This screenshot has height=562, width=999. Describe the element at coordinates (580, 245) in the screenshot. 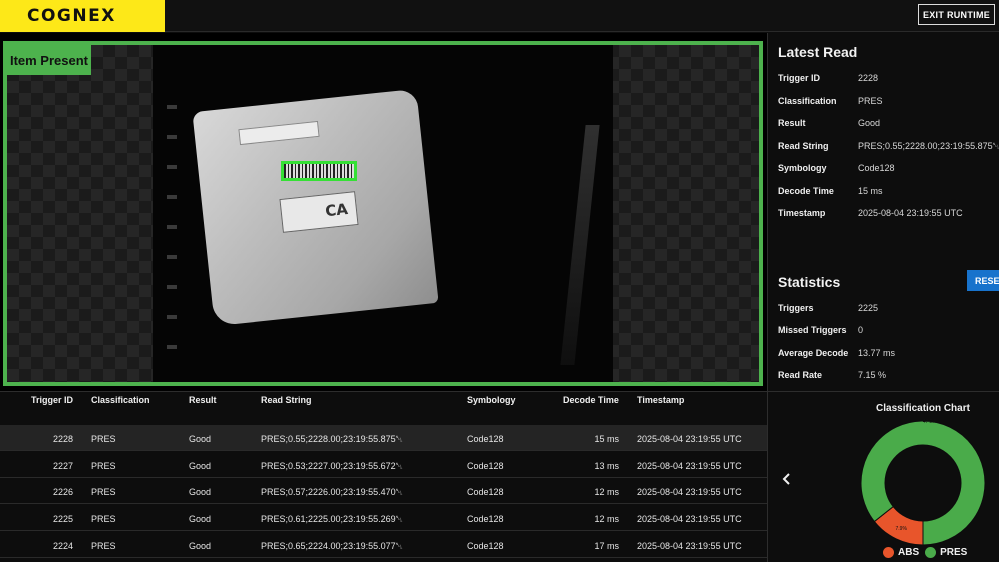

I see `conveyor-rail-right` at that location.